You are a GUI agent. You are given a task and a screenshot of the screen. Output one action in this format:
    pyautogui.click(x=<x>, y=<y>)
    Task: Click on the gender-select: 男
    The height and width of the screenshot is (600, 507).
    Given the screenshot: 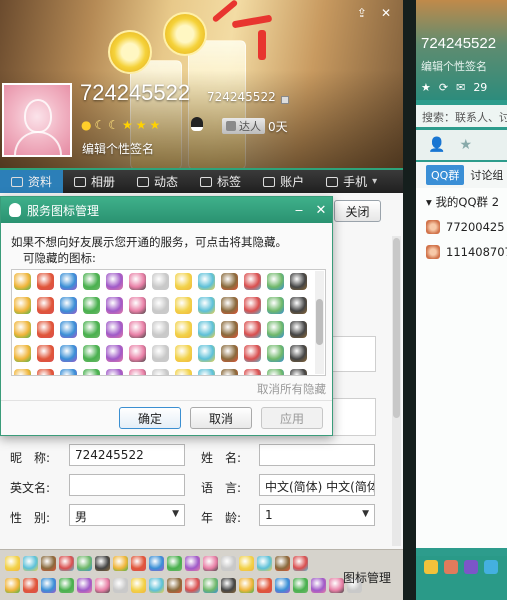 What is the action you would take?
    pyautogui.click(x=127, y=515)
    